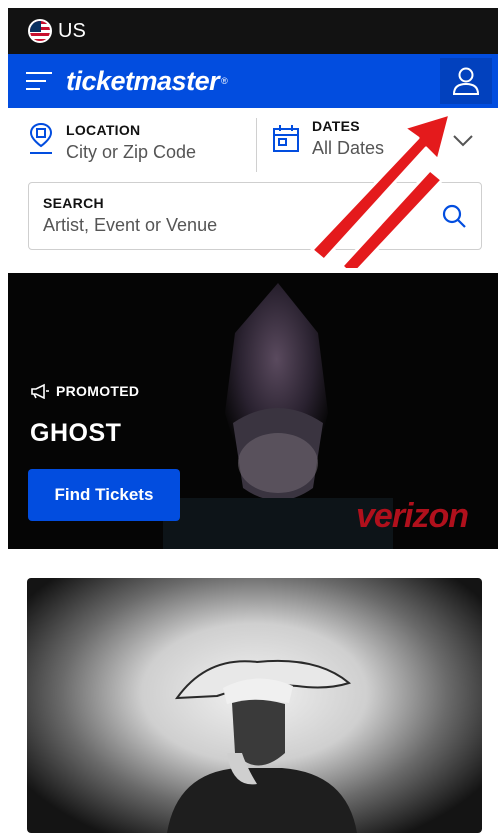 Image resolution: width=498 pixels, height=838 pixels. Describe the element at coordinates (41, 138) in the screenshot. I see `location-pin-icon` at that location.